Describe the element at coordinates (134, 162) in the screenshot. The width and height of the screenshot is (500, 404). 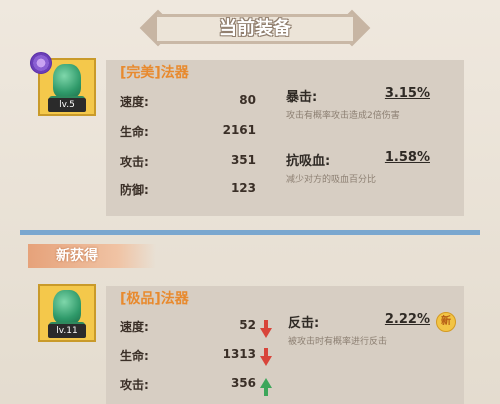
I see `stat-label-attack: 攻击:` at that location.